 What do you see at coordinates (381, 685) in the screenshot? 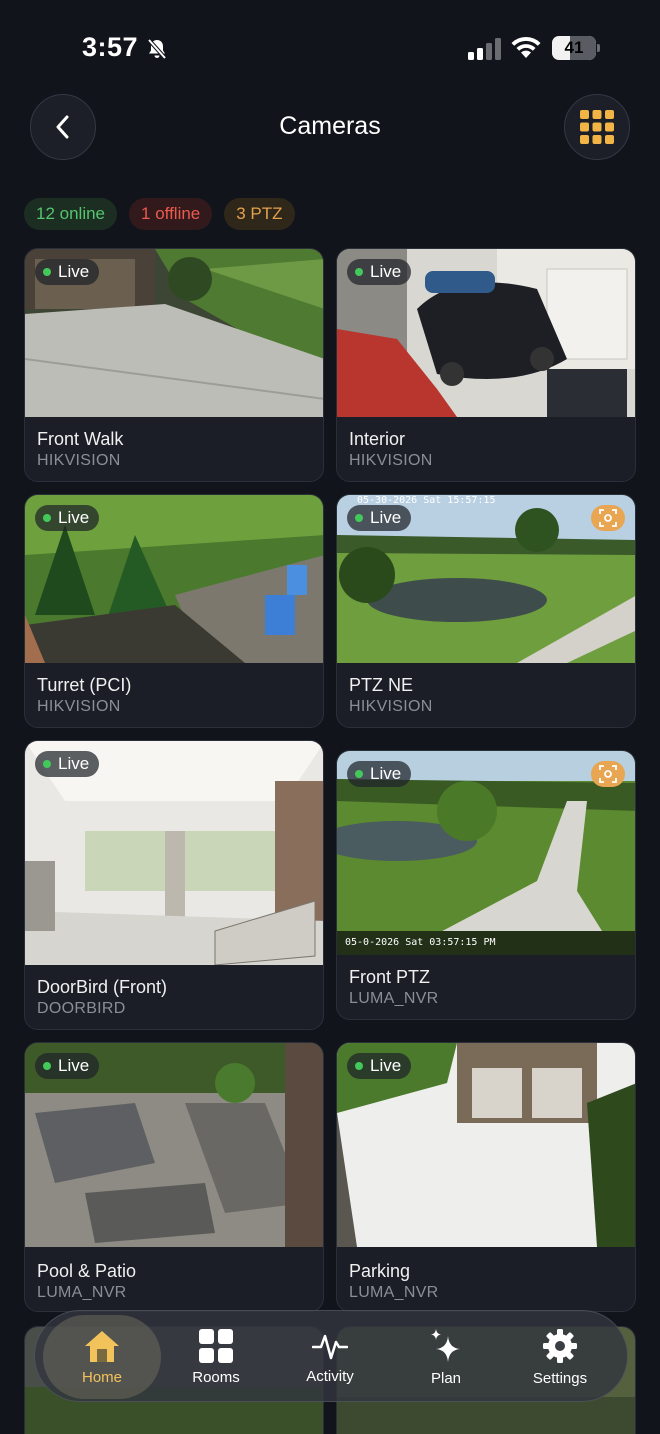
I see `camera-name: PTZ NE` at bounding box center [381, 685].